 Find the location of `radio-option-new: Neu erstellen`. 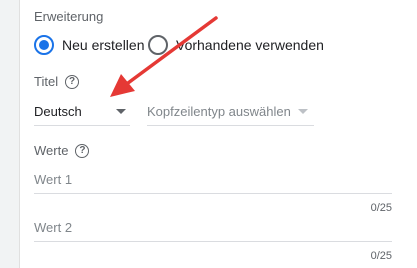

radio-option-new: Neu erstellen is located at coordinates (89, 45).